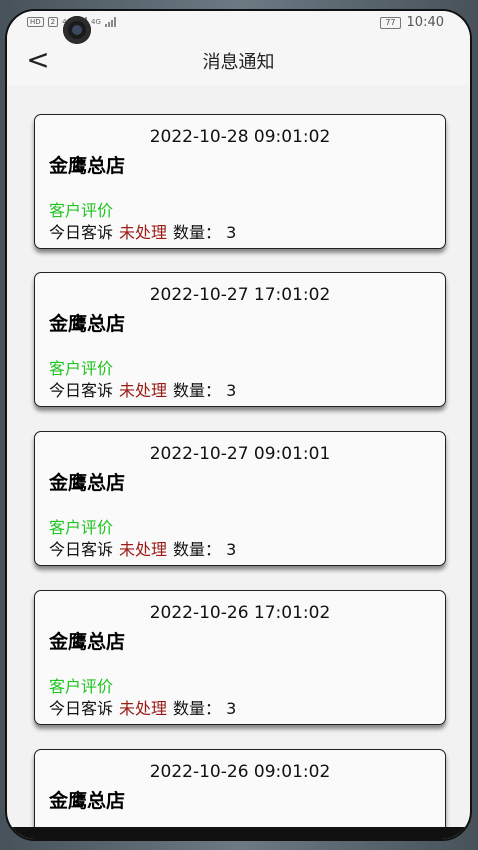  What do you see at coordinates (240, 295) in the screenshot?
I see `notification-time: 2022-10-27 17:01:02` at bounding box center [240, 295].